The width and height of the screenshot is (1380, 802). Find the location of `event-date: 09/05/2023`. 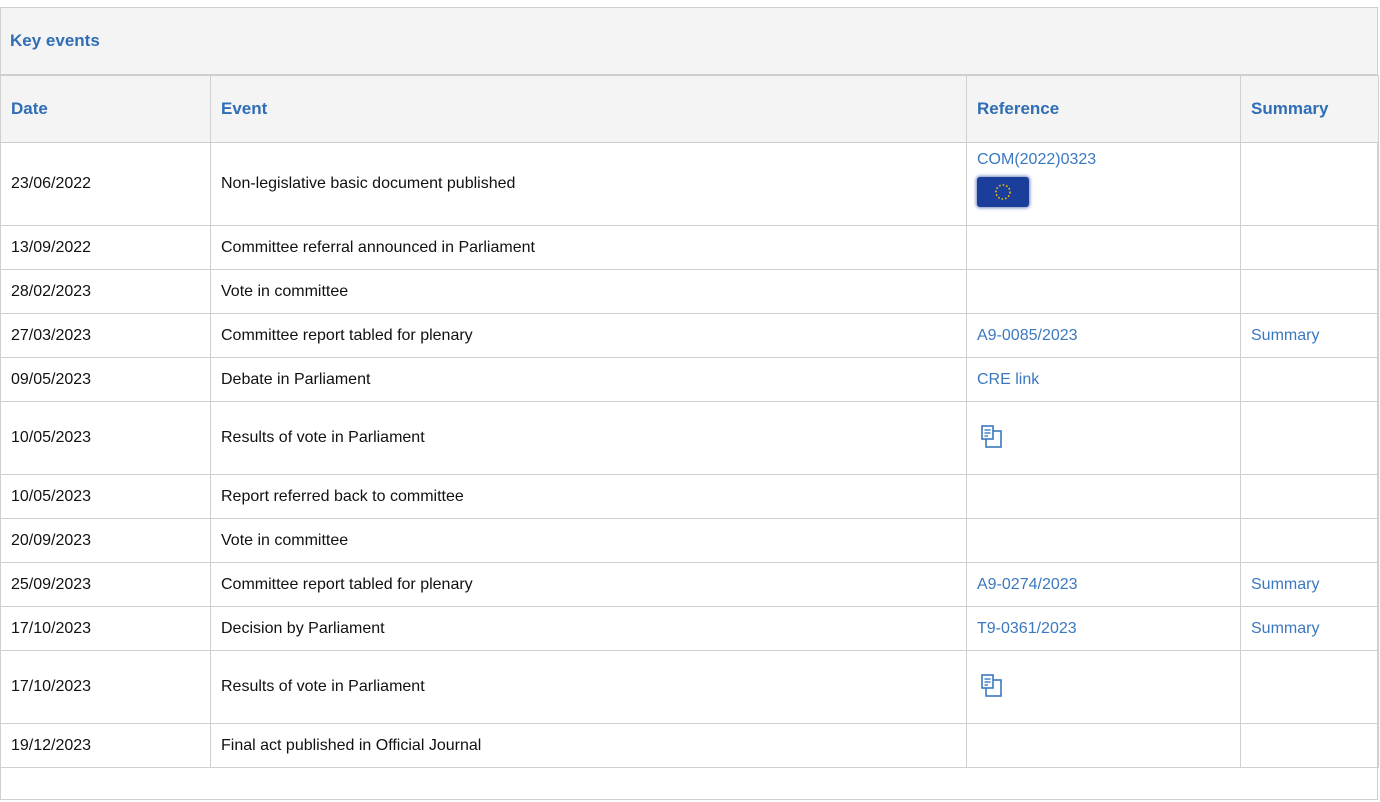

event-date: 09/05/2023 is located at coordinates (105, 379).